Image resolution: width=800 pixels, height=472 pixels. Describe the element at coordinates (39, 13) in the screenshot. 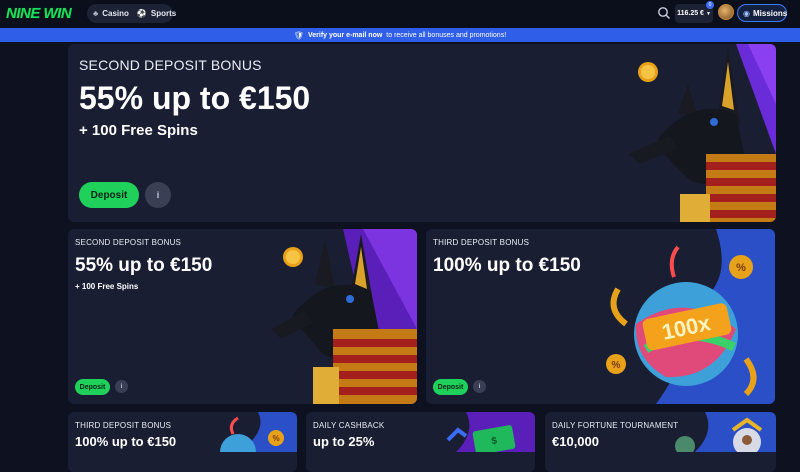

I see `nine-win-logo: NINE WIN` at that location.